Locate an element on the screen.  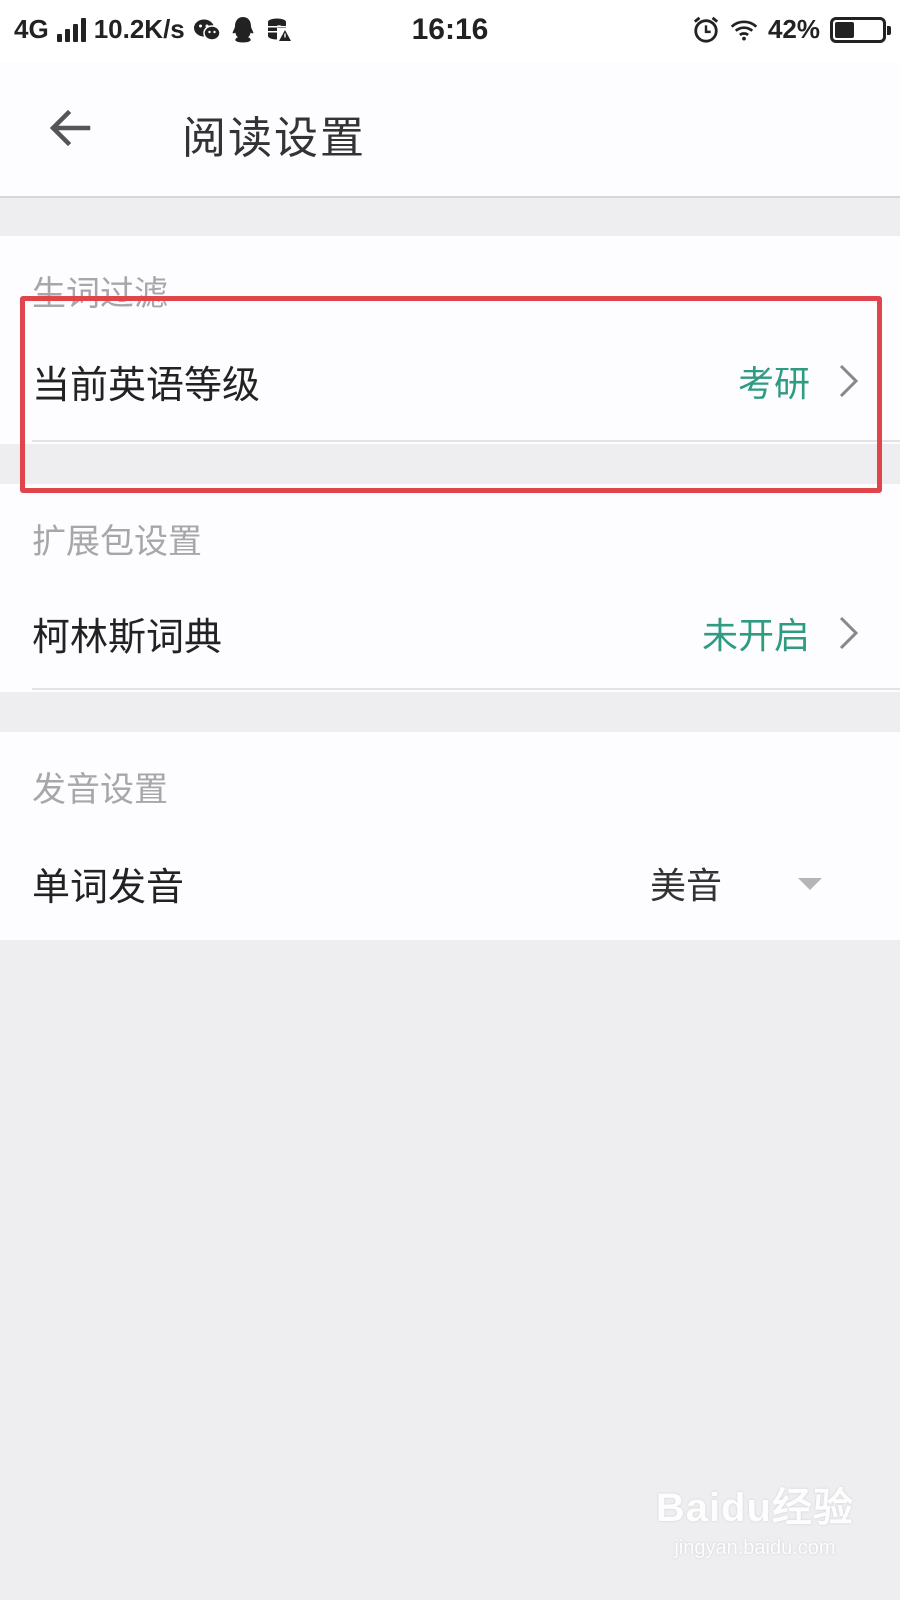
status-right: 42% is located at coordinates (791, 29).